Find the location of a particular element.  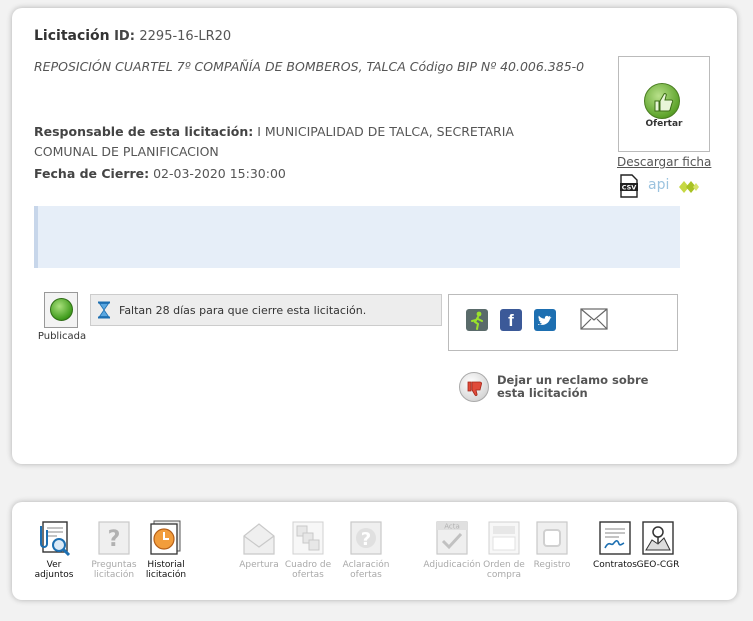

social-share-box: f is located at coordinates (563, 322).